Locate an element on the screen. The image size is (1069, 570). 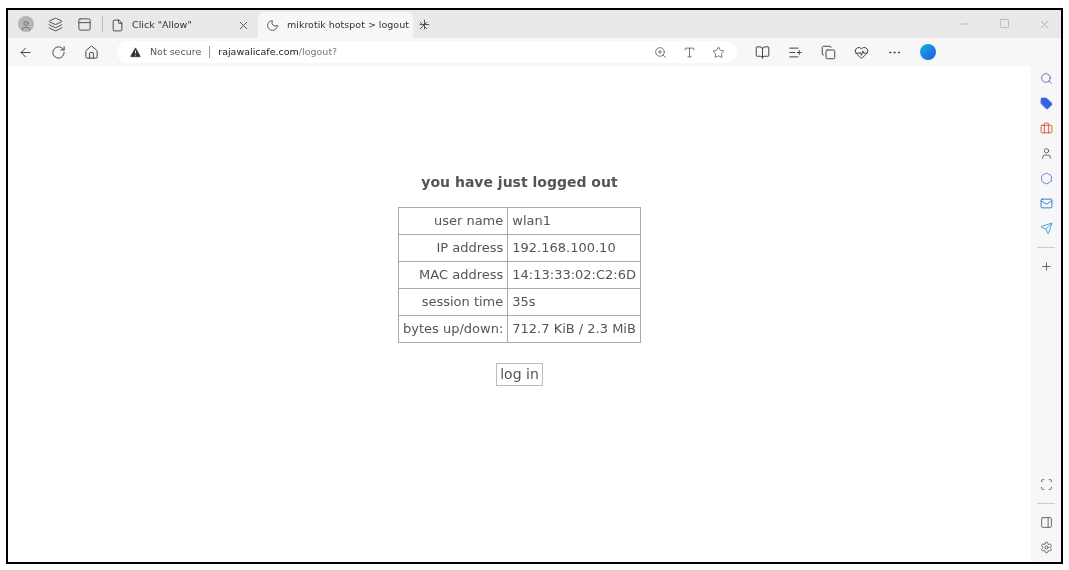
zoom-icon is located at coordinates (660, 52).